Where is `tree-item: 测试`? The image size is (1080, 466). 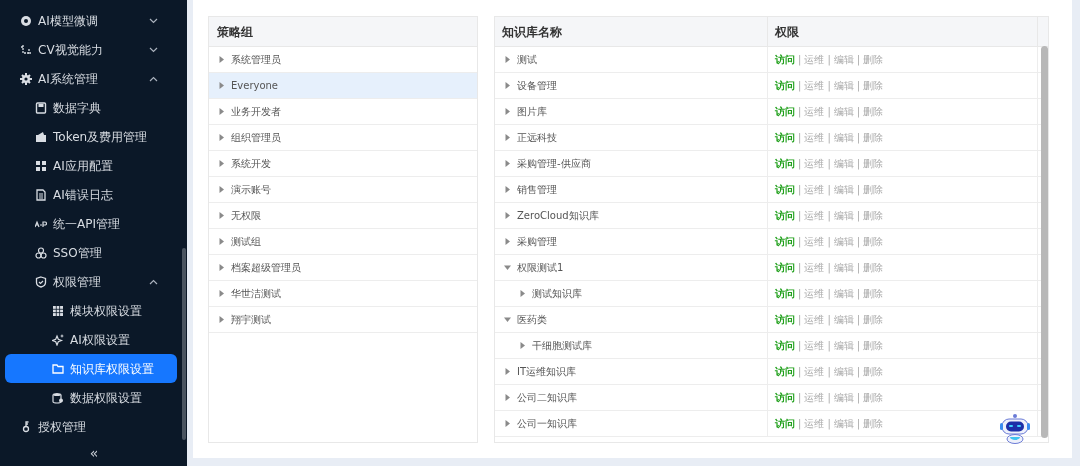 tree-item: 测试 is located at coordinates (631, 59).